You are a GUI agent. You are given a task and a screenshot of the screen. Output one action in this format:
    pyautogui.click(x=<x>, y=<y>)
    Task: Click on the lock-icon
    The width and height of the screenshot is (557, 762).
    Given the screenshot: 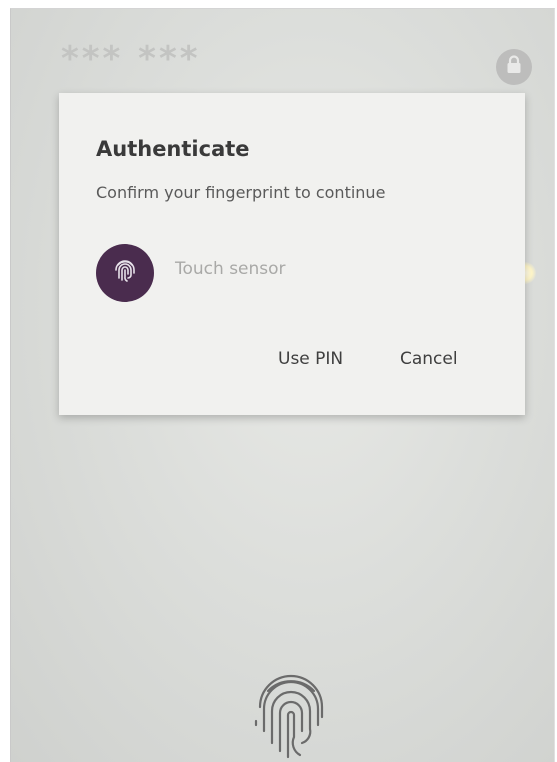 What is the action you would take?
    pyautogui.click(x=514, y=67)
    